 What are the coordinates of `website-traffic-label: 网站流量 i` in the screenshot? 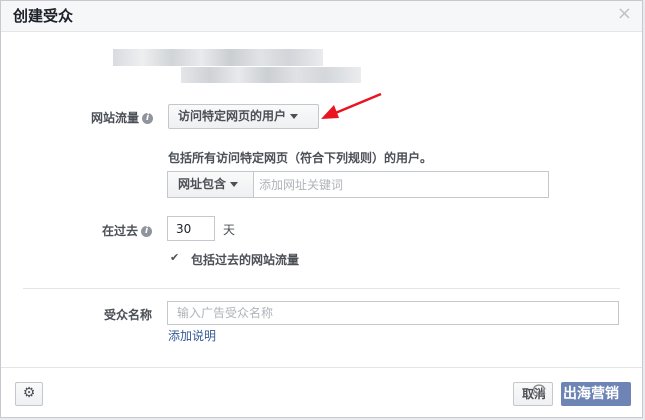 It's located at (122, 117).